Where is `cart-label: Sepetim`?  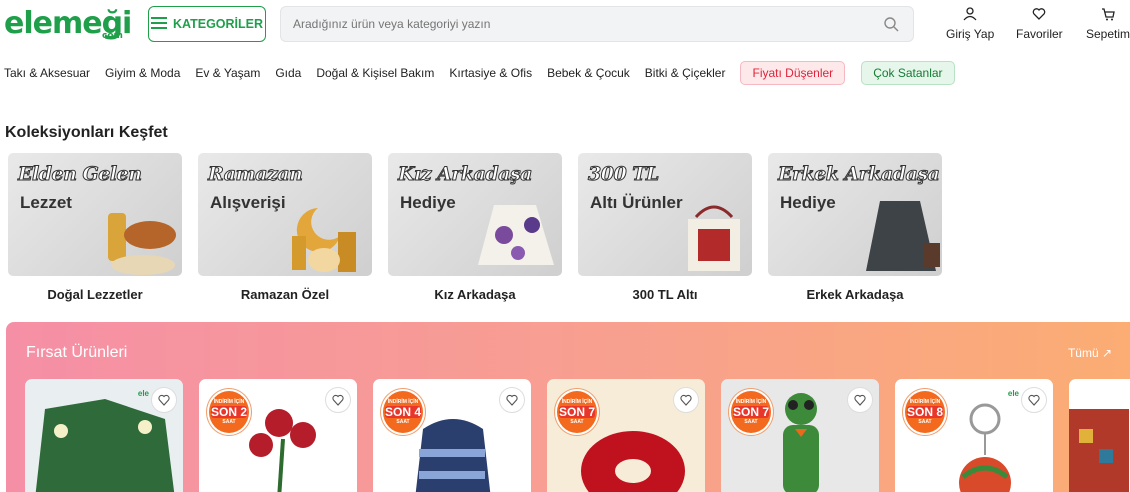
cart-label: Sepetim is located at coordinates (1108, 34).